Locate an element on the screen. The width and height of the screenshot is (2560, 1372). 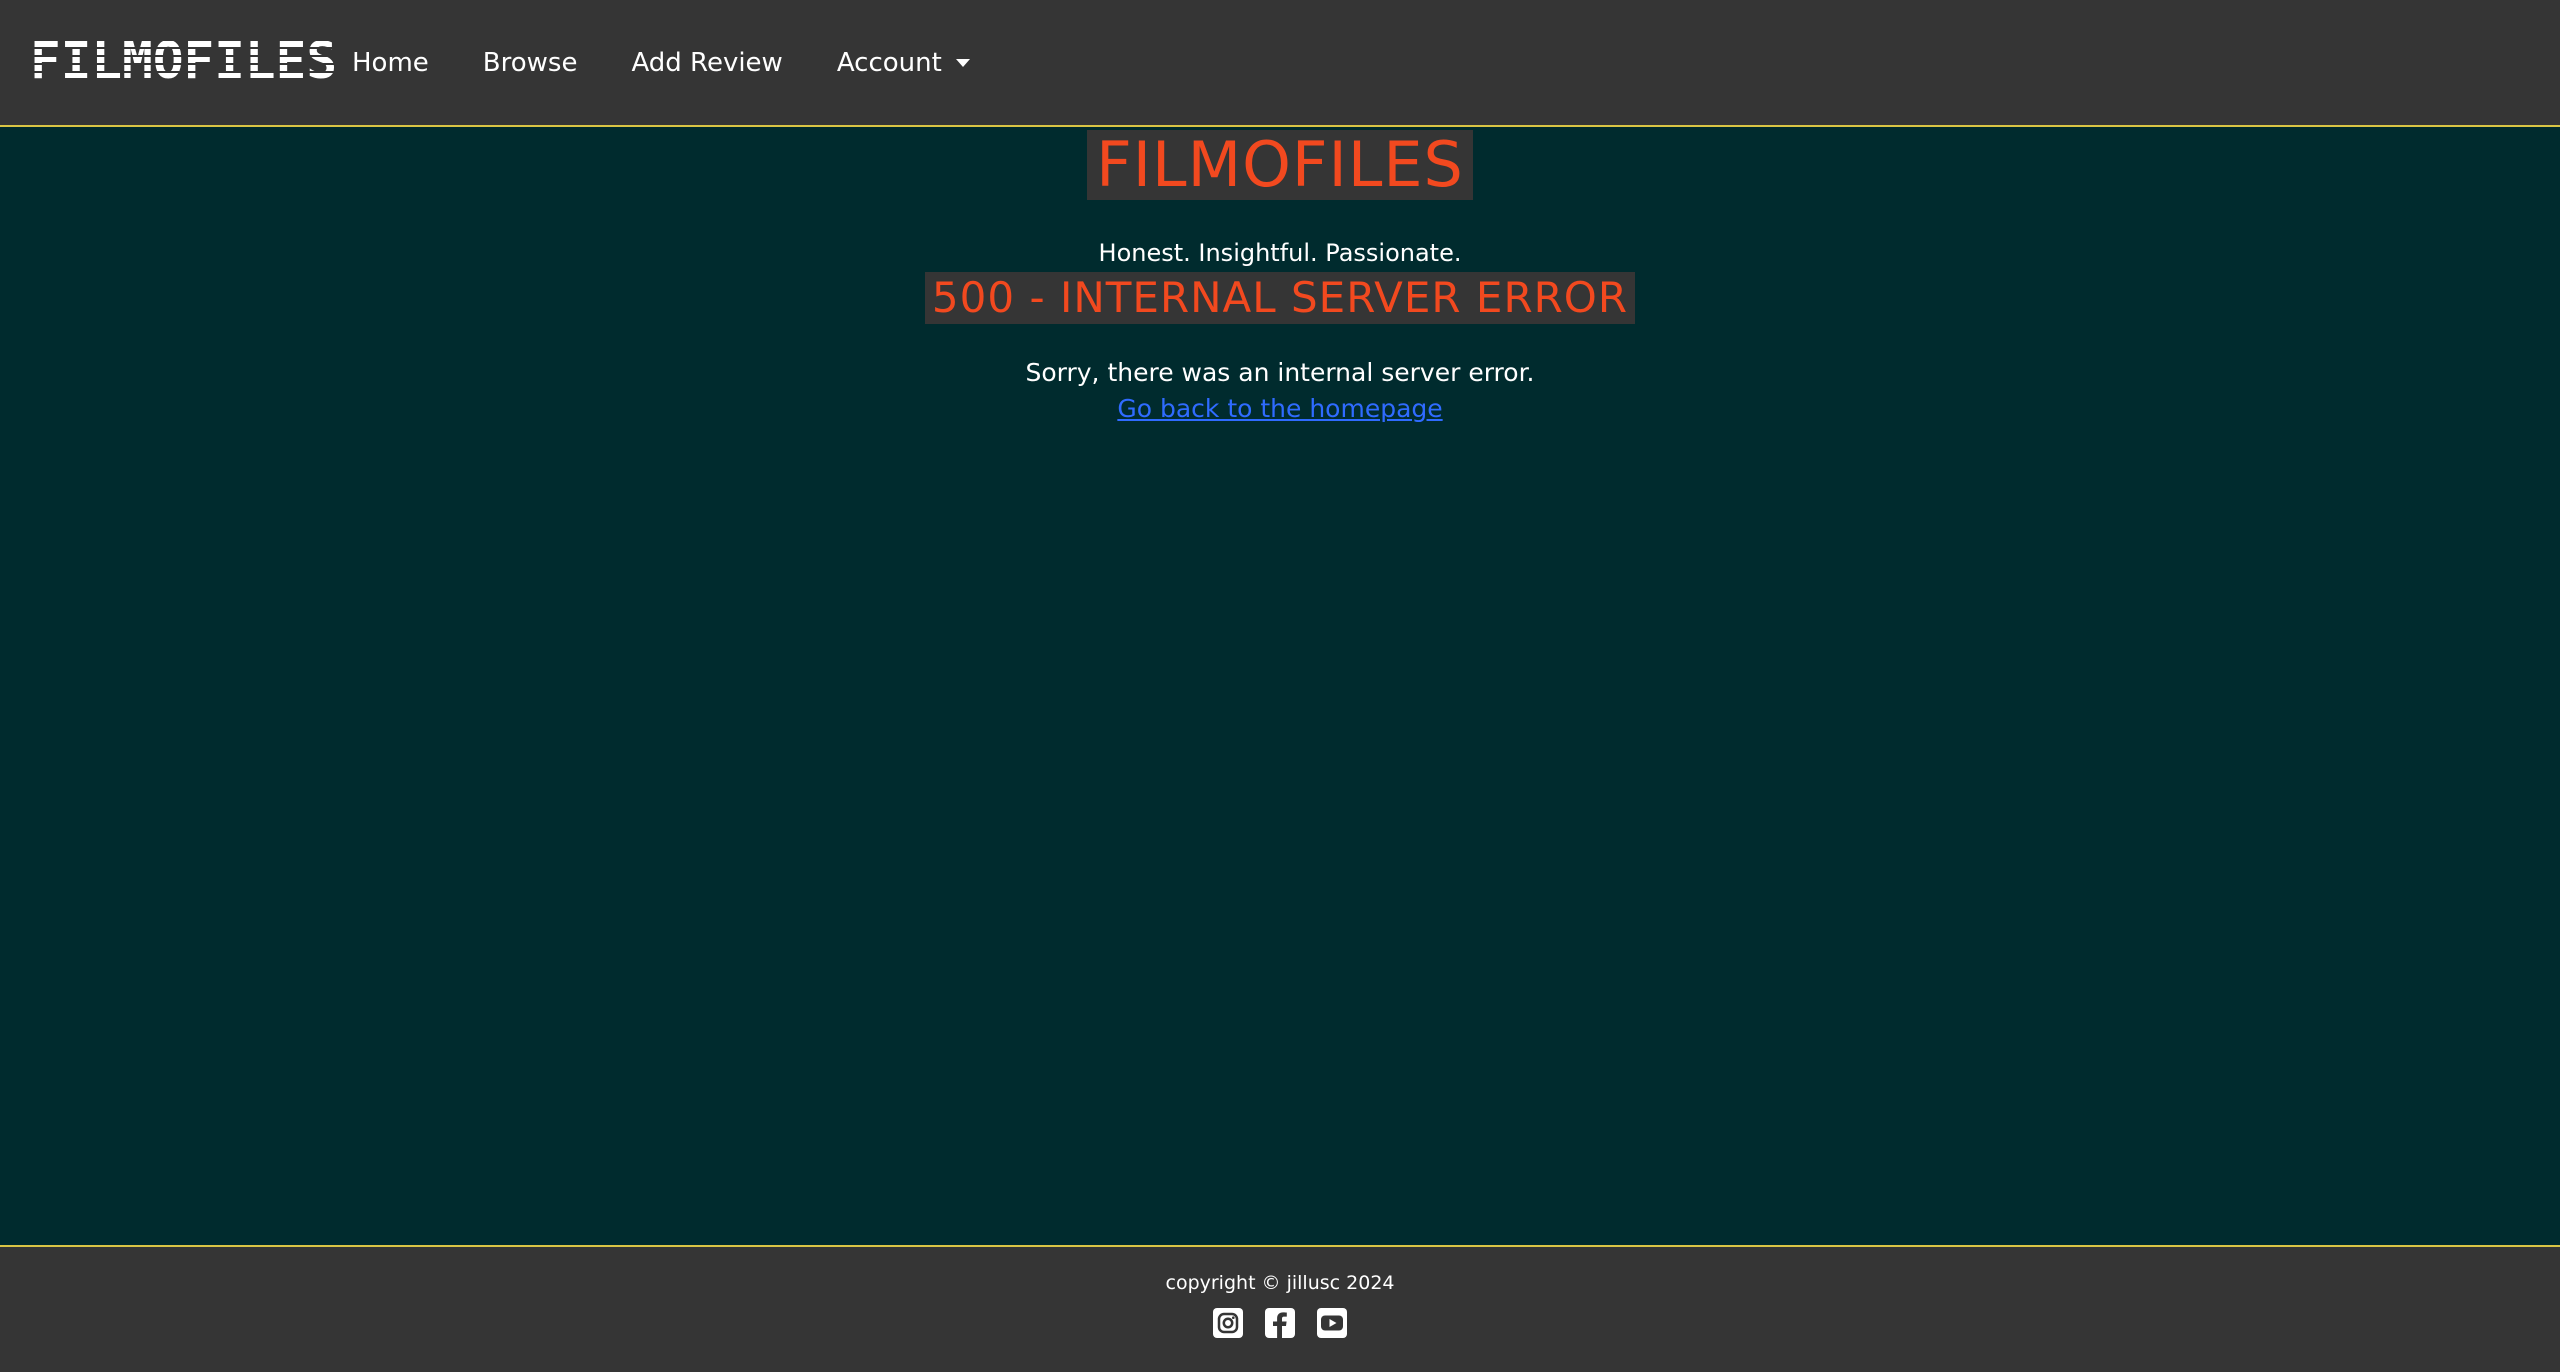
caret-down-icon is located at coordinates (962, 62).